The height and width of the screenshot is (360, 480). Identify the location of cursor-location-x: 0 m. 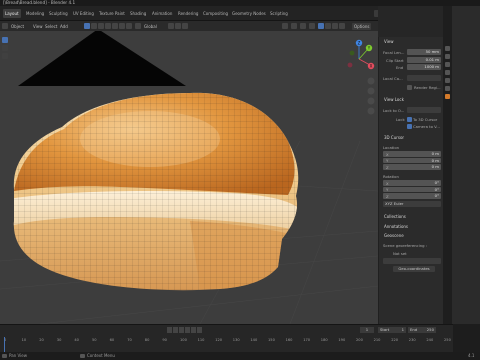
(412, 154).